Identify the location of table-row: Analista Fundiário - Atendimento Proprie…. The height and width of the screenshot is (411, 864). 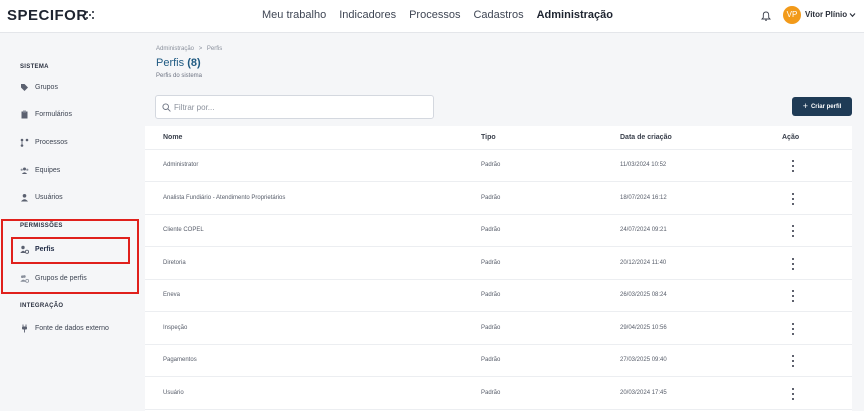
(498, 199).